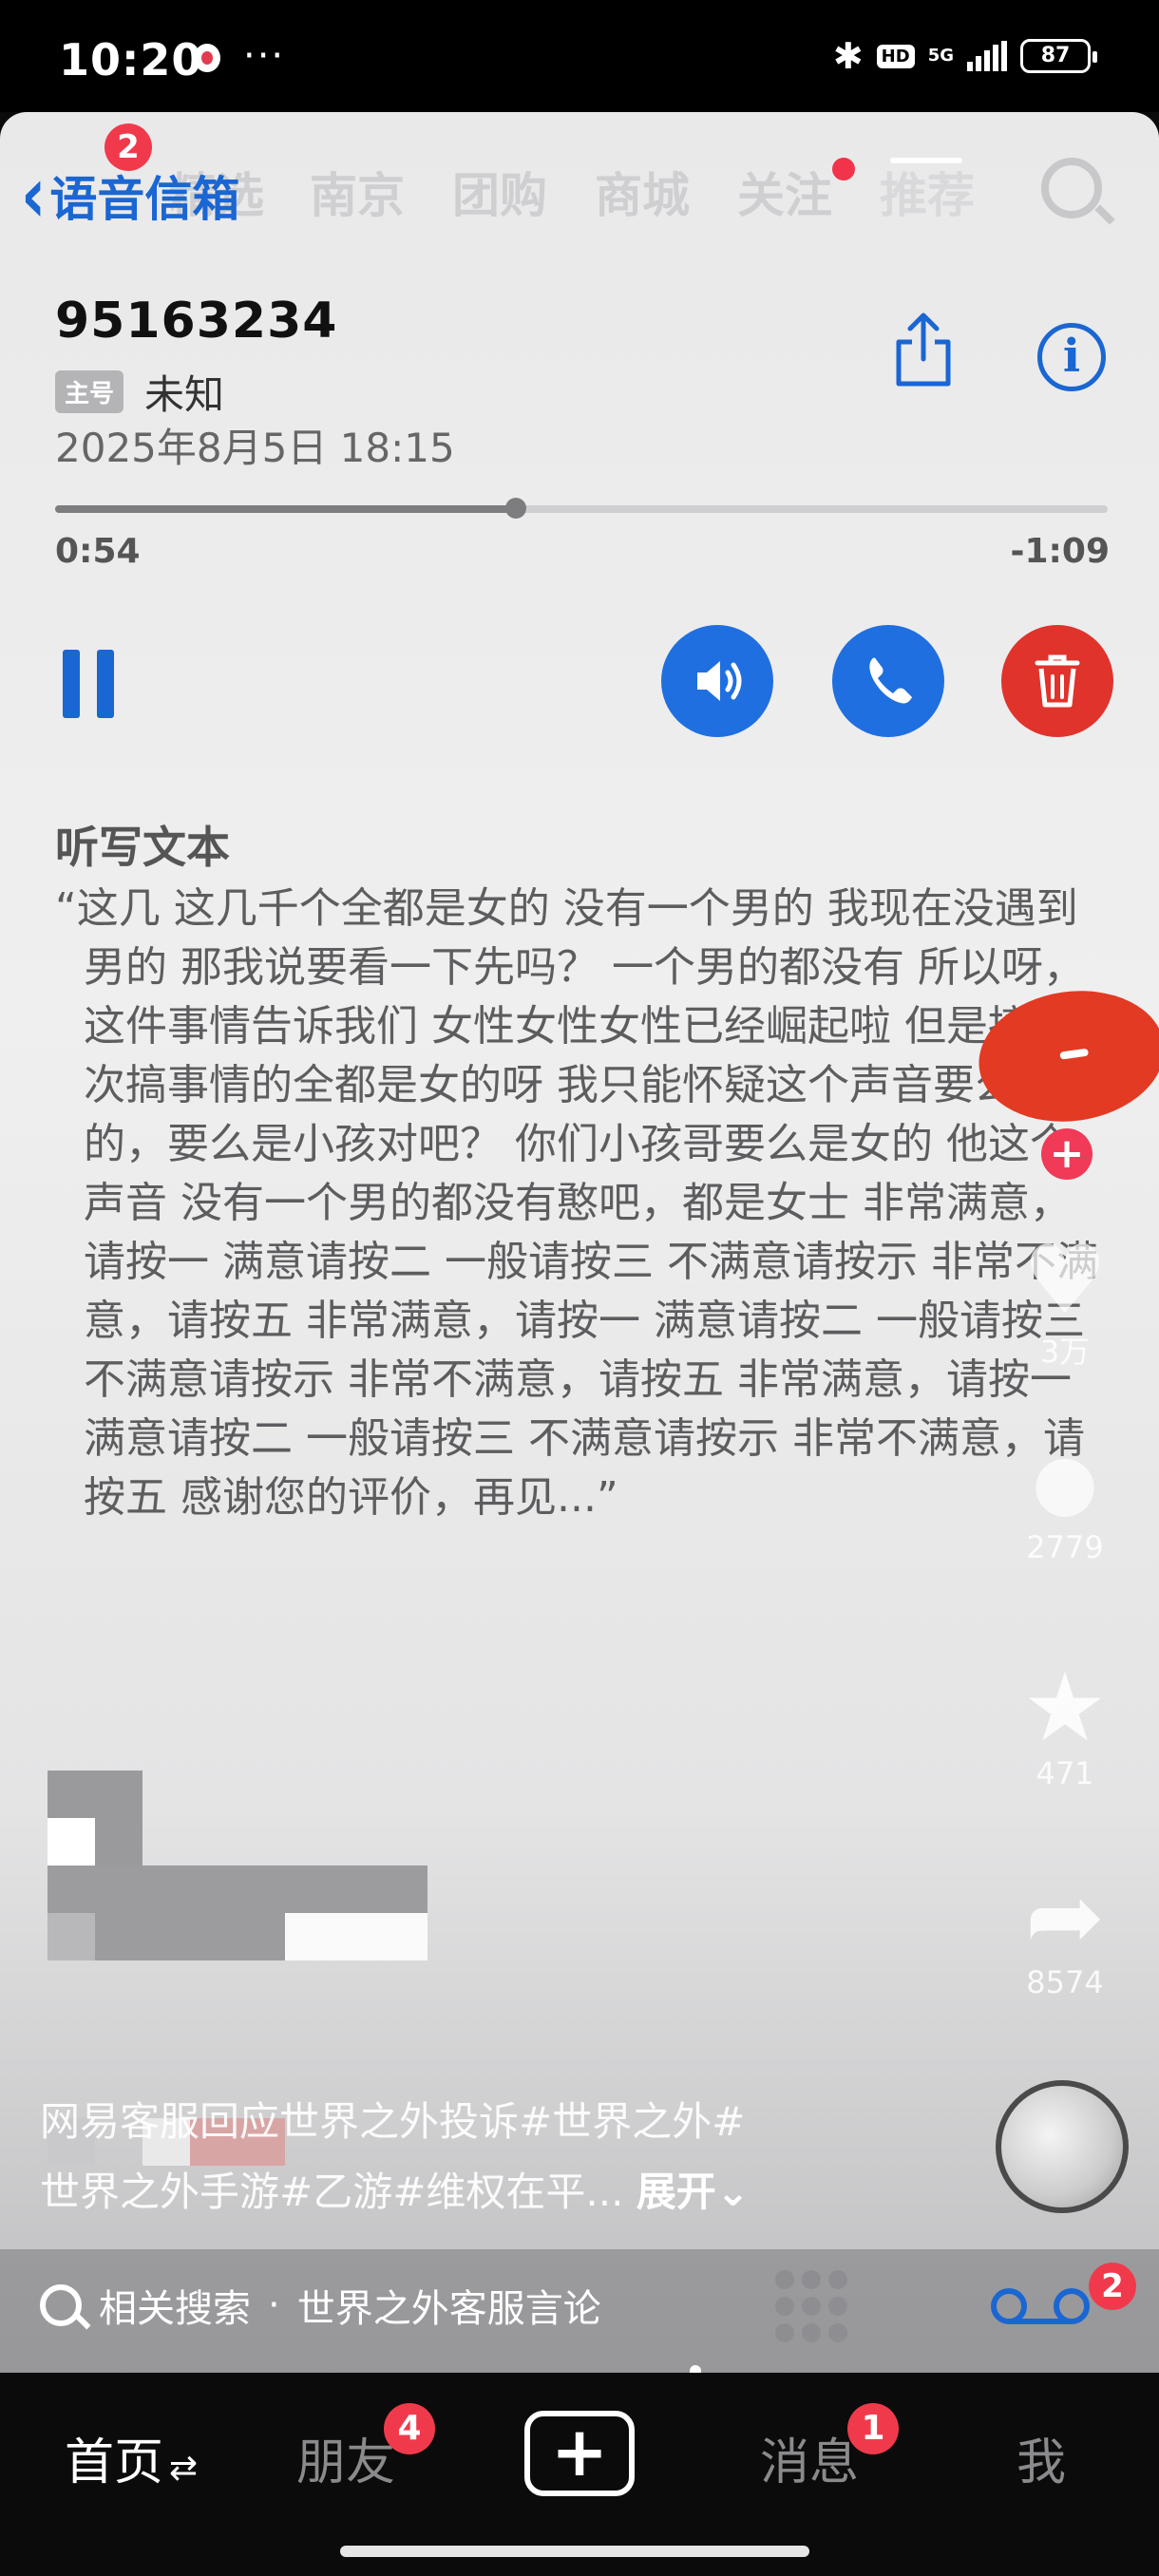  I want to click on tab-home-label: 首页, so click(114, 2462).